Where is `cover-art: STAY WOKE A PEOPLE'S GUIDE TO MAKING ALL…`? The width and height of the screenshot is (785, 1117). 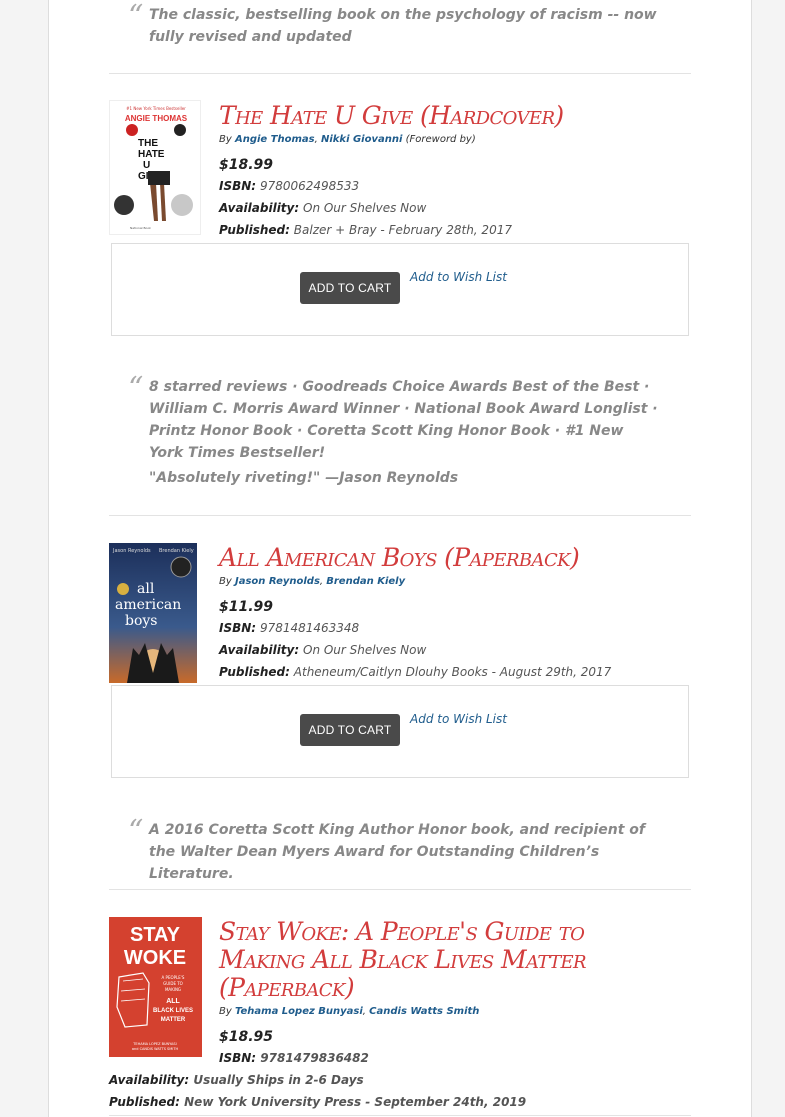
cover-art: STAY WOKE A PEOPLE'S GUIDE TO MAKING ALL… is located at coordinates (155, 987).